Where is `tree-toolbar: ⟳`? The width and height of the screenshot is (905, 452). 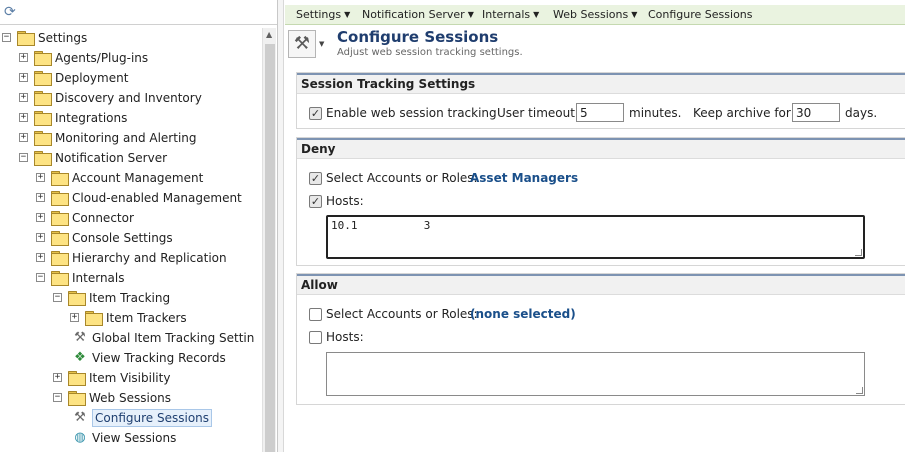 tree-toolbar: ⟳ is located at coordinates (138, 14).